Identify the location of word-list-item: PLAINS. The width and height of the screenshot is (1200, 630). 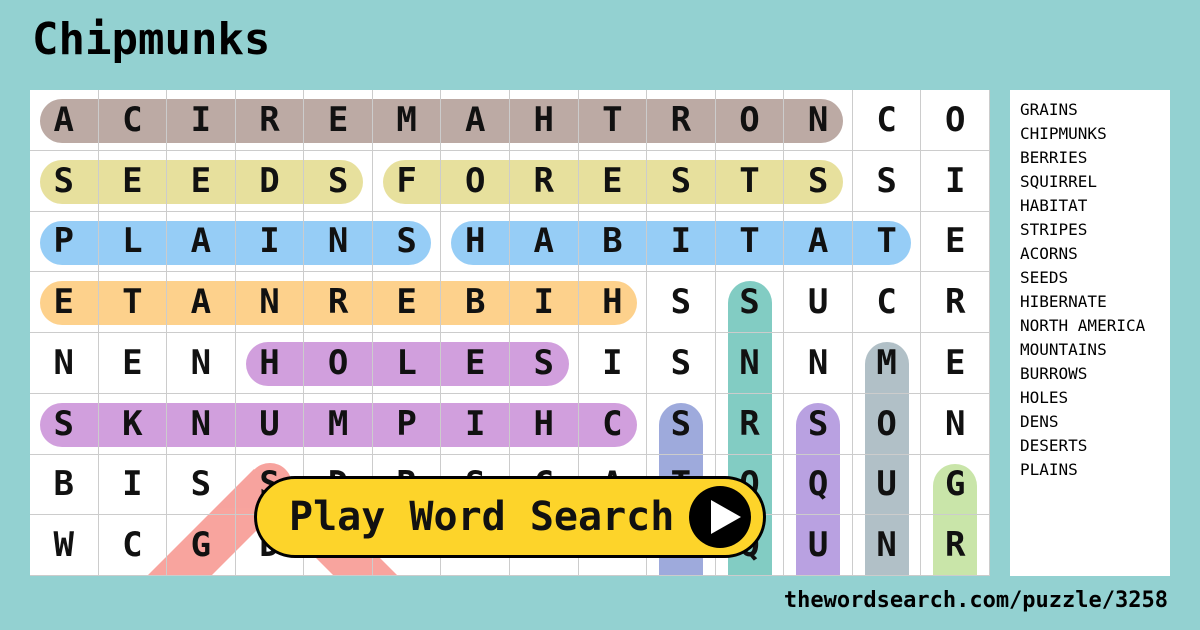
(1049, 469).